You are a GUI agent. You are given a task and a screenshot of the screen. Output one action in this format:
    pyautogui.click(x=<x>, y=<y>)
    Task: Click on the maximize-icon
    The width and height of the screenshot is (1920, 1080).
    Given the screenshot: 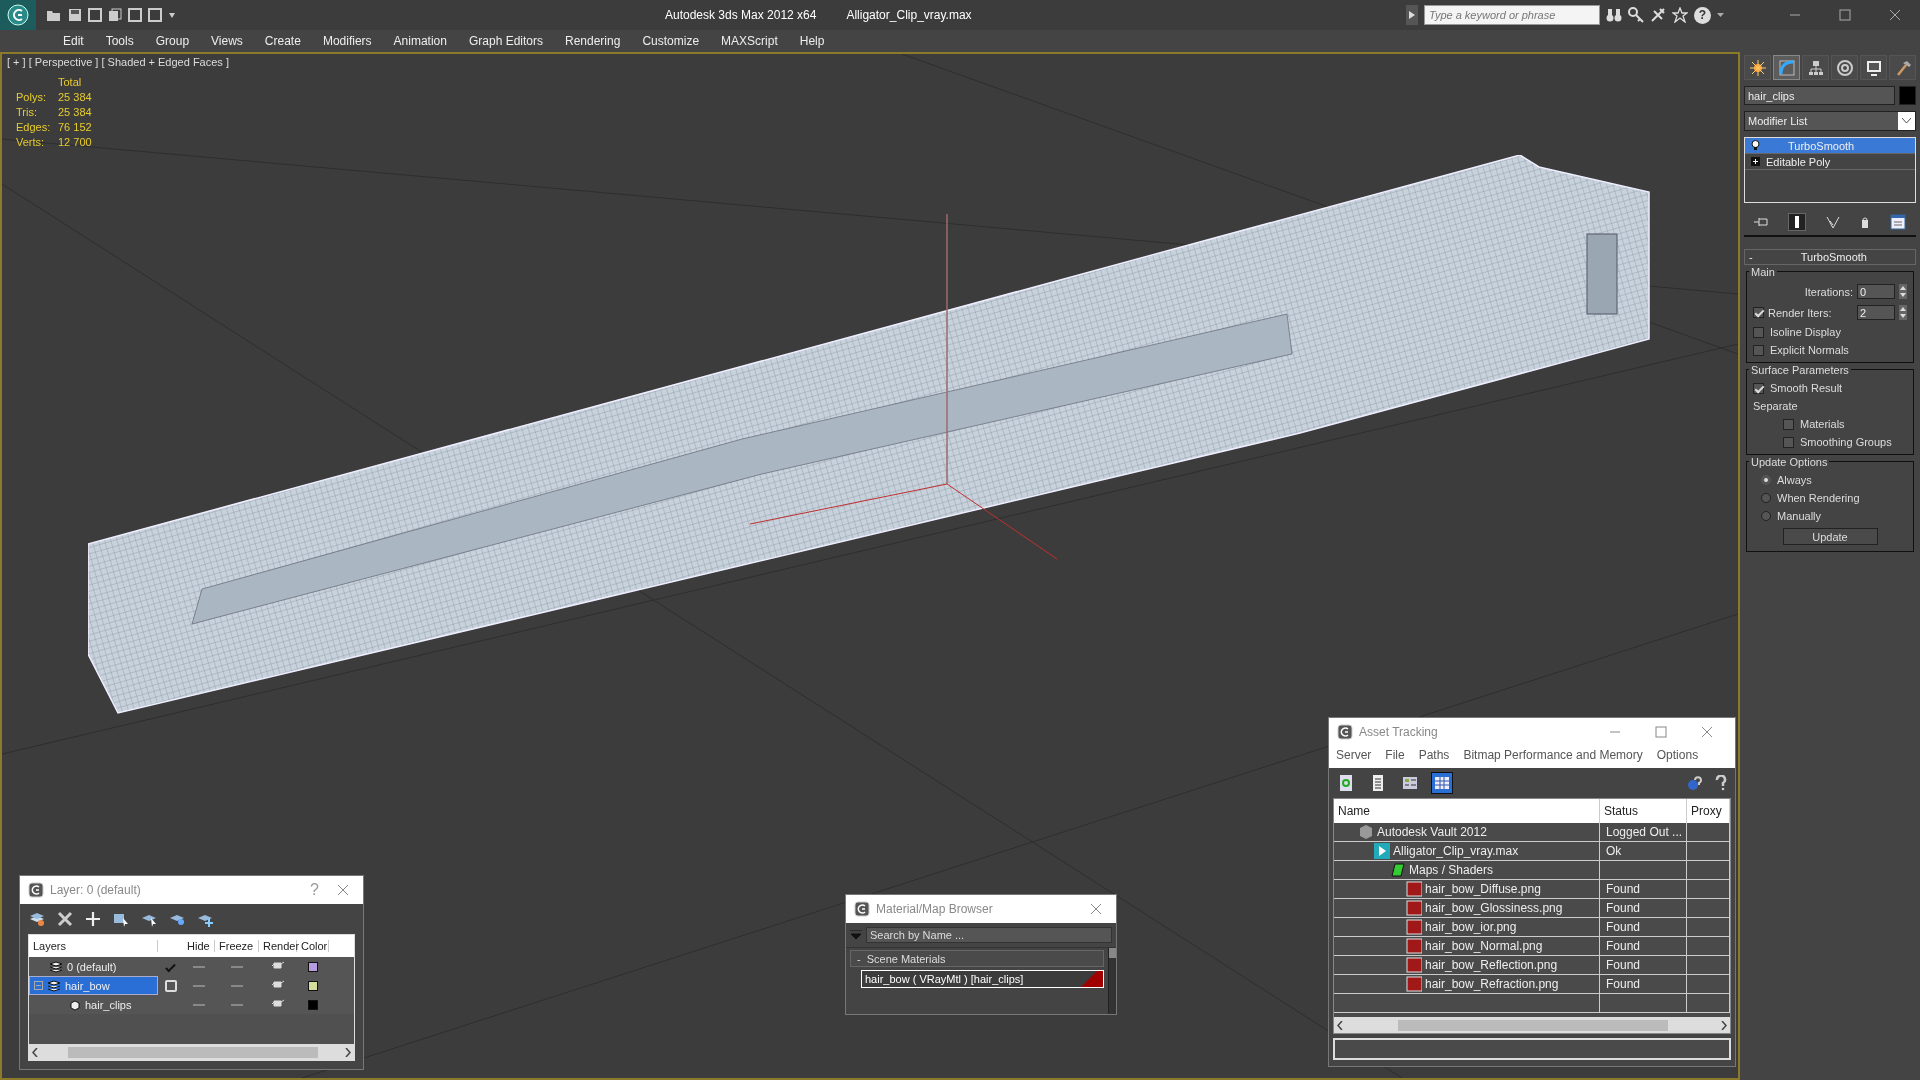 What is the action you would take?
    pyautogui.click(x=1845, y=15)
    